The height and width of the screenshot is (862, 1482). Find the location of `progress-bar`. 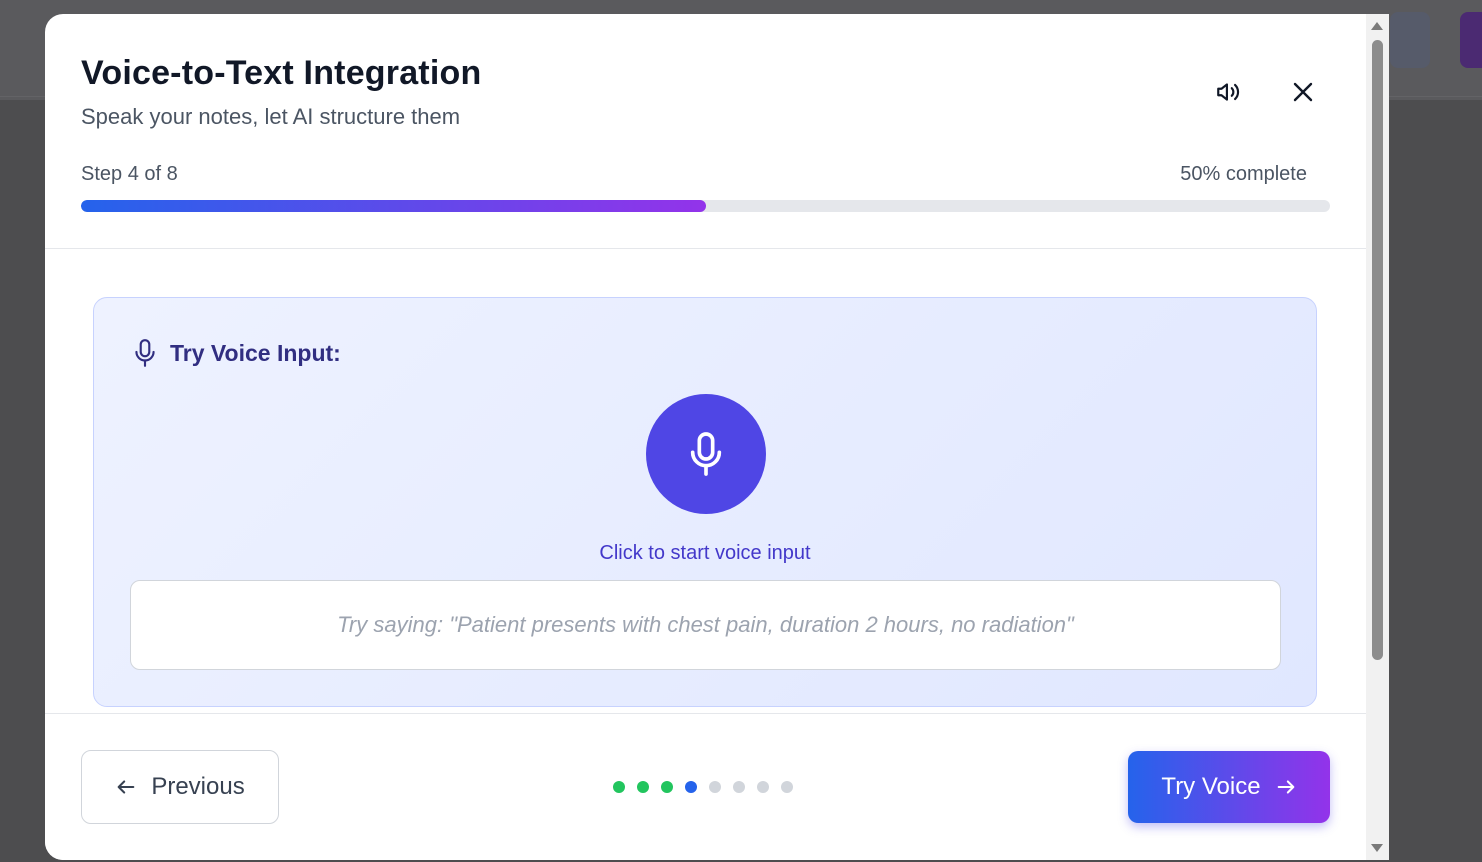

progress-bar is located at coordinates (705, 206).